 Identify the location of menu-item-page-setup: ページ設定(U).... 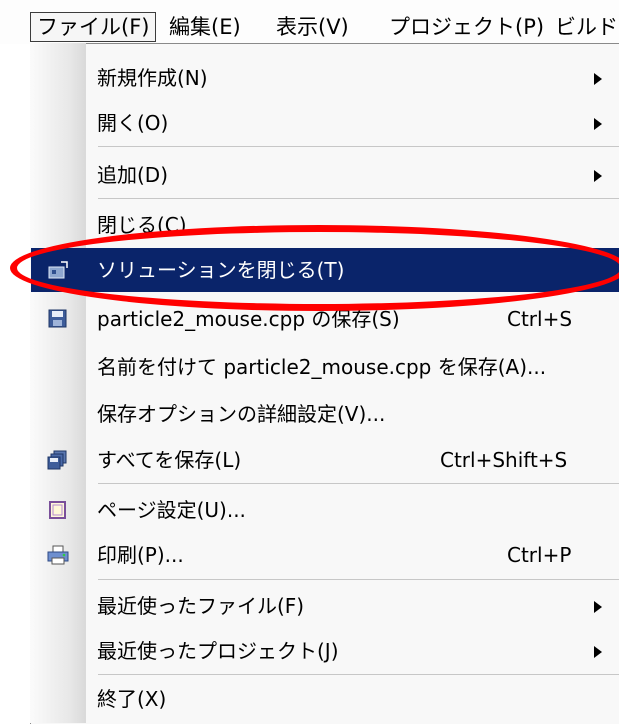
(325, 510).